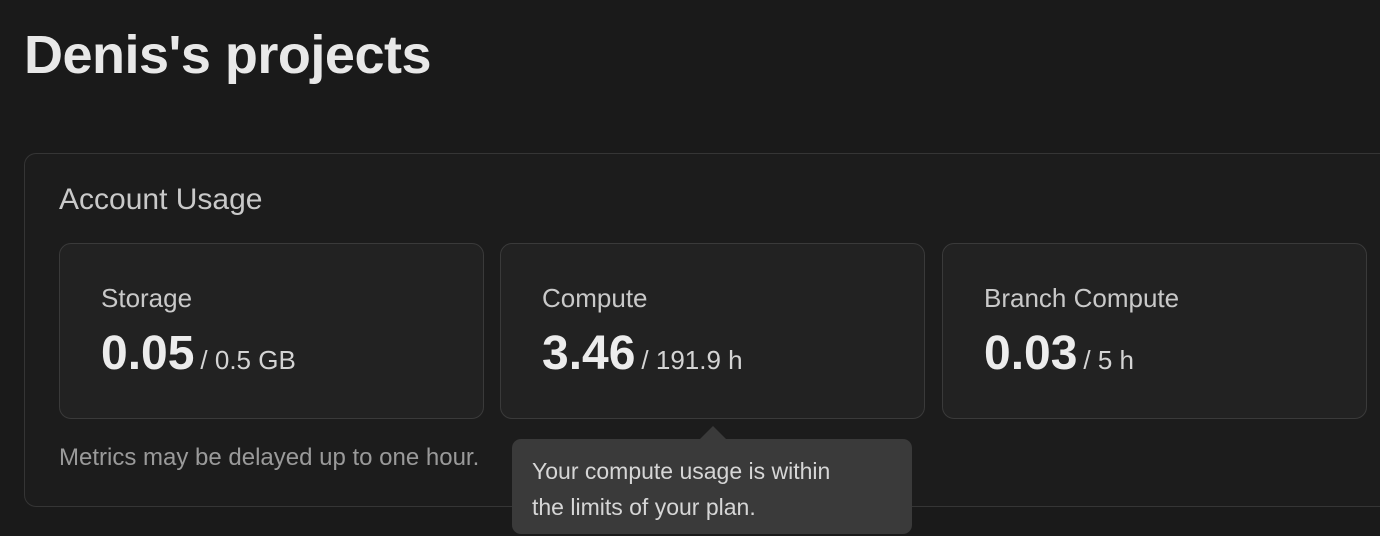 This screenshot has height=536, width=1380. Describe the element at coordinates (1031, 353) in the screenshot. I see `branch-compute-value: 0.03` at that location.